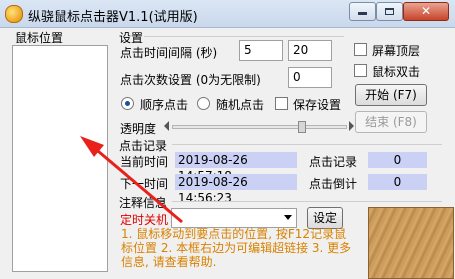 This screenshot has height=279, width=455. I want to click on minimize-button, so click(362, 11).